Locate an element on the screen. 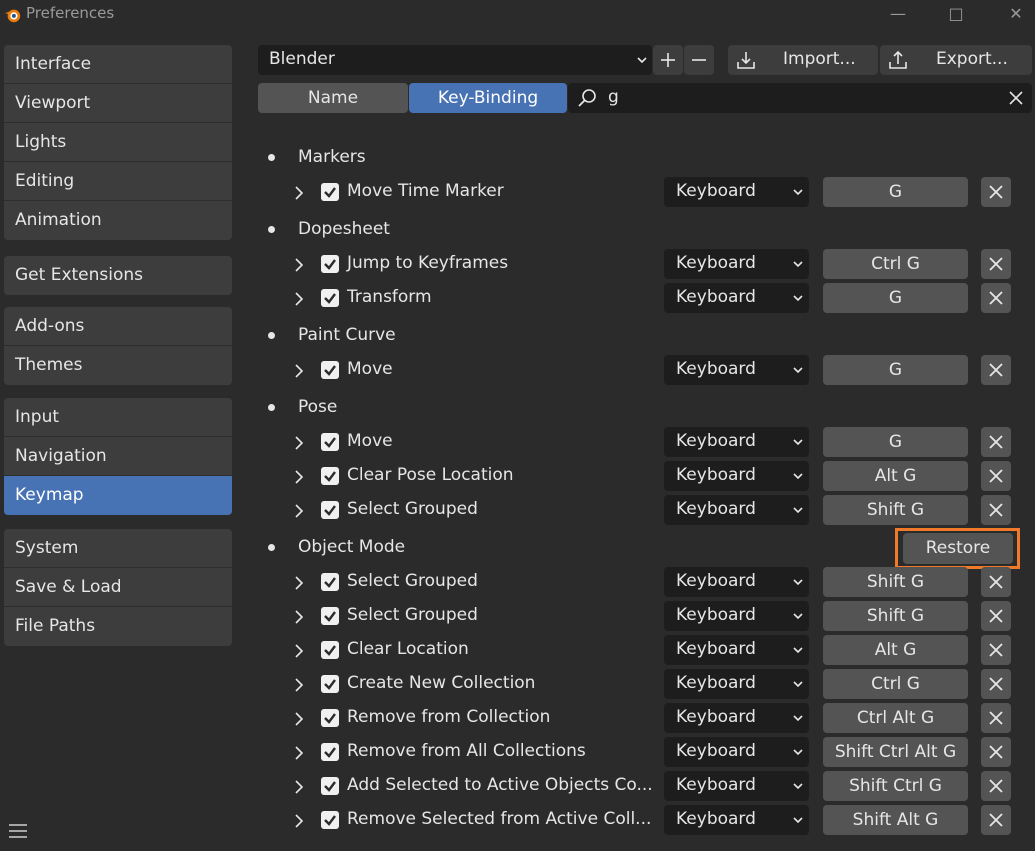 Image resolution: width=1035 pixels, height=851 pixels. category-label: Paint Curve is located at coordinates (347, 335).